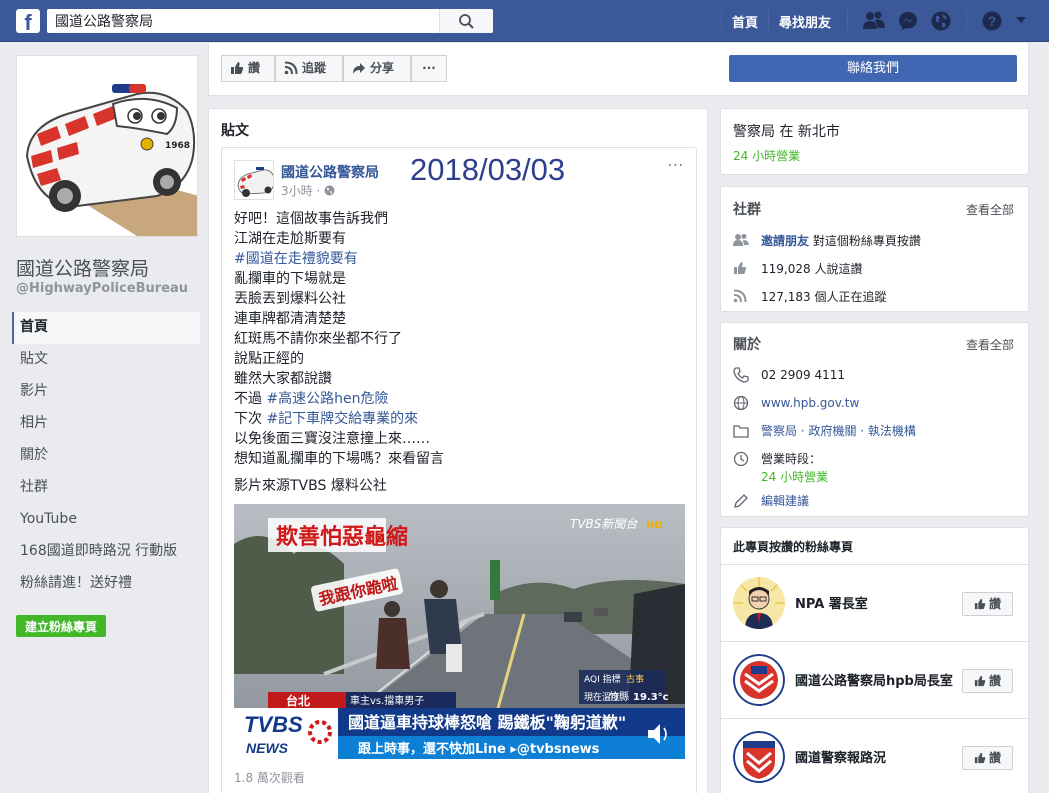 Image resolution: width=1049 pixels, height=793 pixels. What do you see at coordinates (250, 419) in the screenshot?
I see `post-line-prefix: 下次` at bounding box center [250, 419].